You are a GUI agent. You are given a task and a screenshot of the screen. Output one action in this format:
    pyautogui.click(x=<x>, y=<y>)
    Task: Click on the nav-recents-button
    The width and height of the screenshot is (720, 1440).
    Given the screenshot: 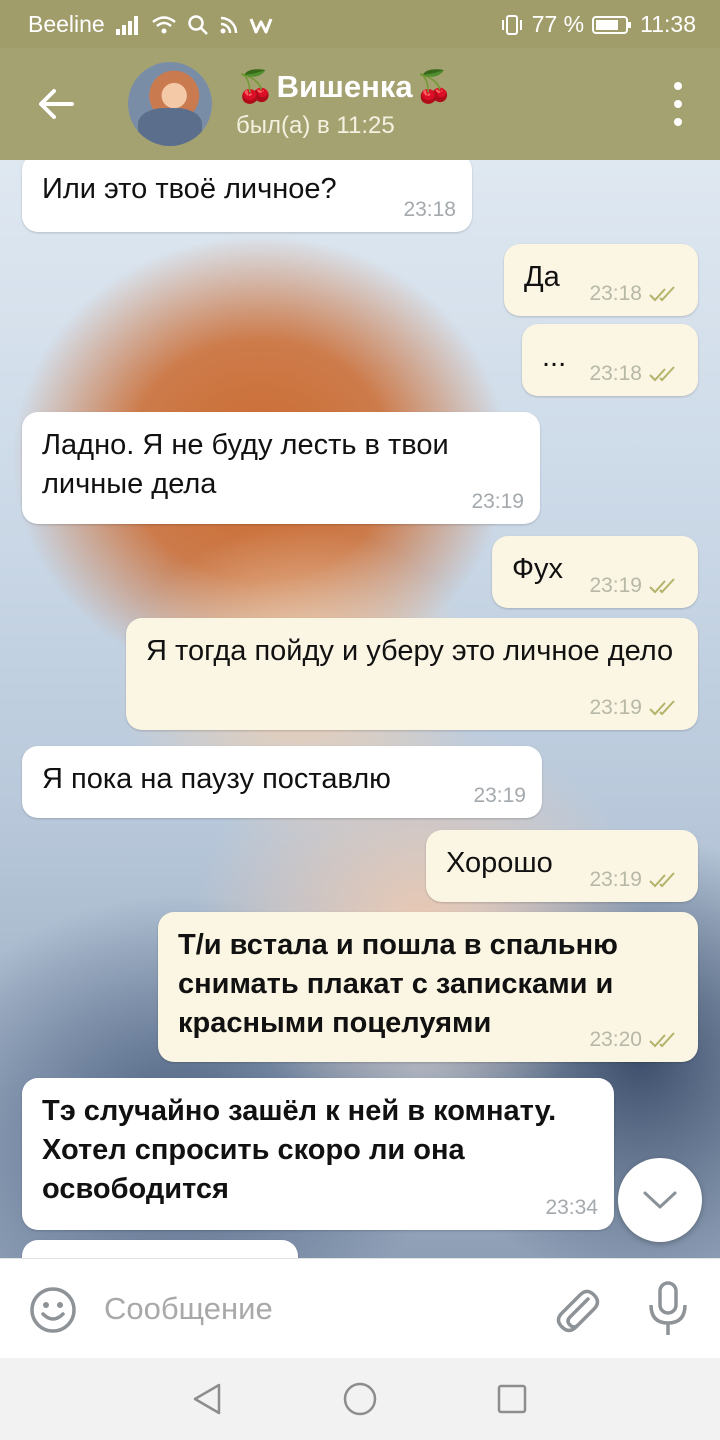 What is the action you would take?
    pyautogui.click(x=512, y=1399)
    